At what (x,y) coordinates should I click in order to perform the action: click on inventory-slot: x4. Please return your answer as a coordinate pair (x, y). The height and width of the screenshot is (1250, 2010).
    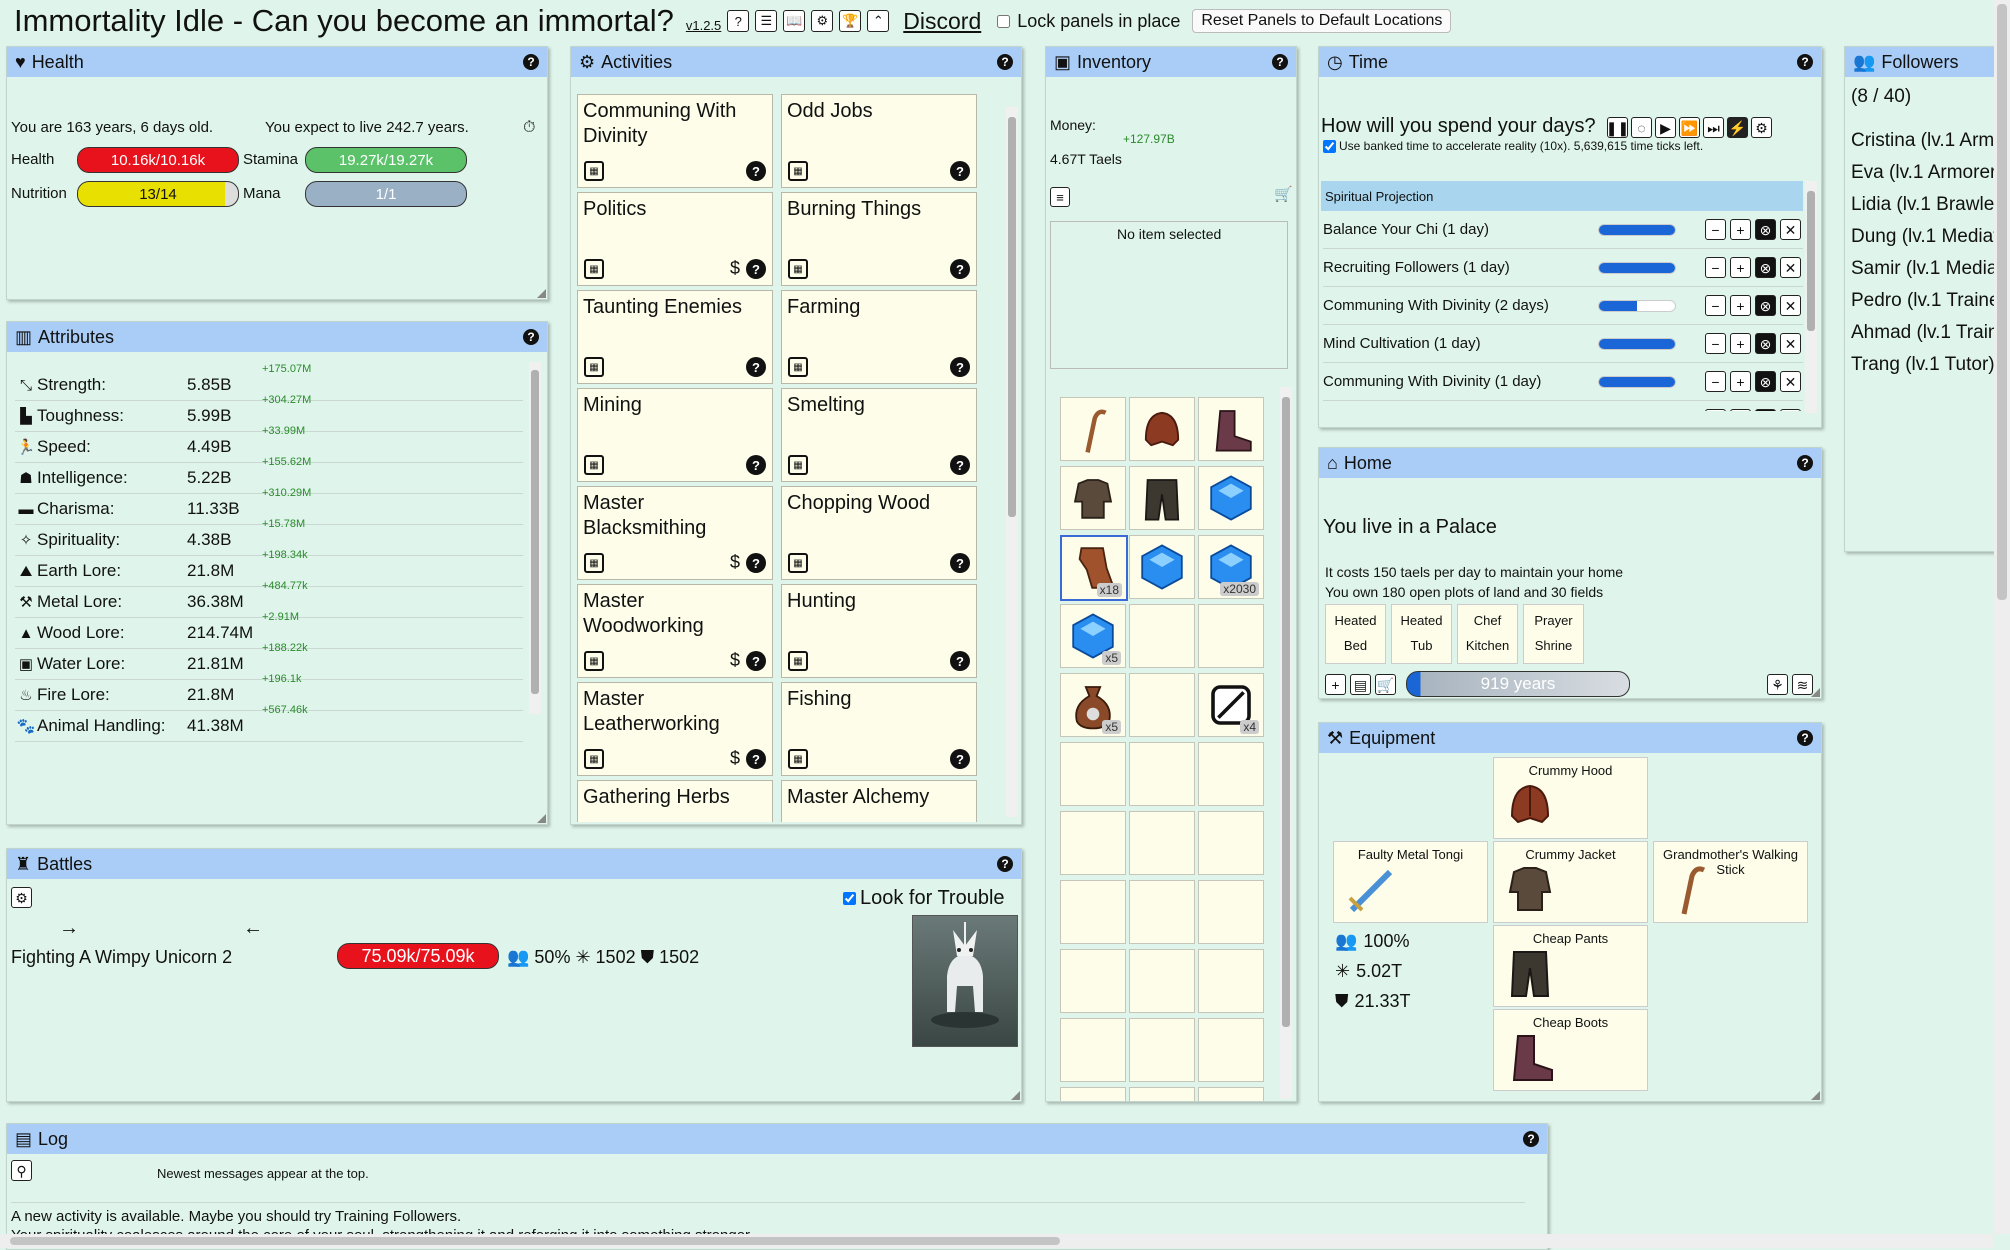
    Looking at the image, I should click on (1231, 705).